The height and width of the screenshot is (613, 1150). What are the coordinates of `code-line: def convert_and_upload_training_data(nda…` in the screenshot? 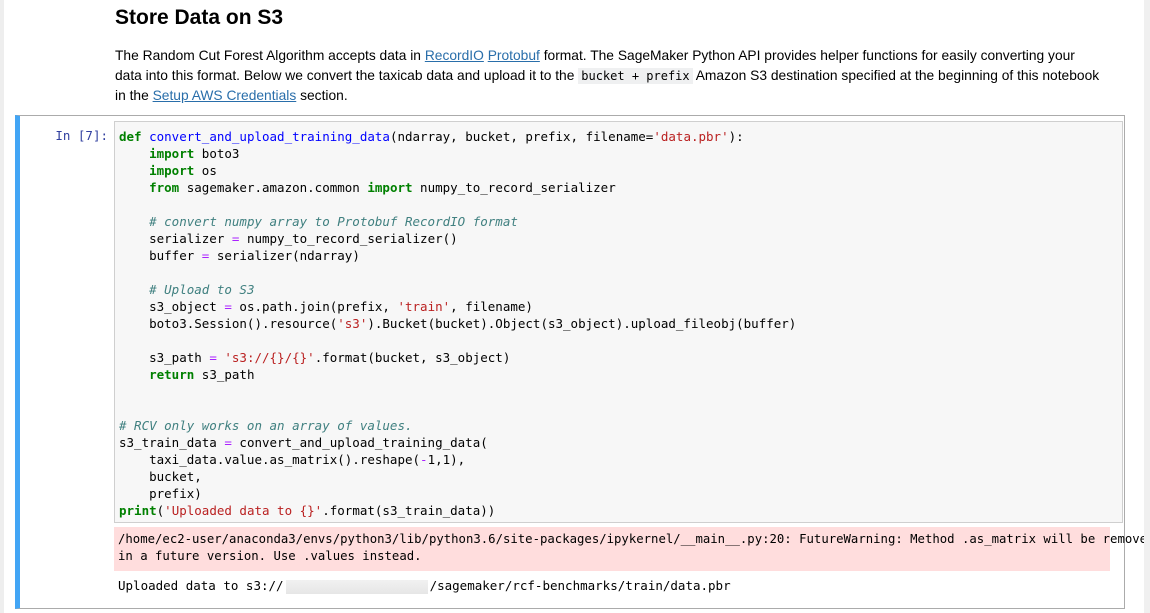 It's located at (620, 136).